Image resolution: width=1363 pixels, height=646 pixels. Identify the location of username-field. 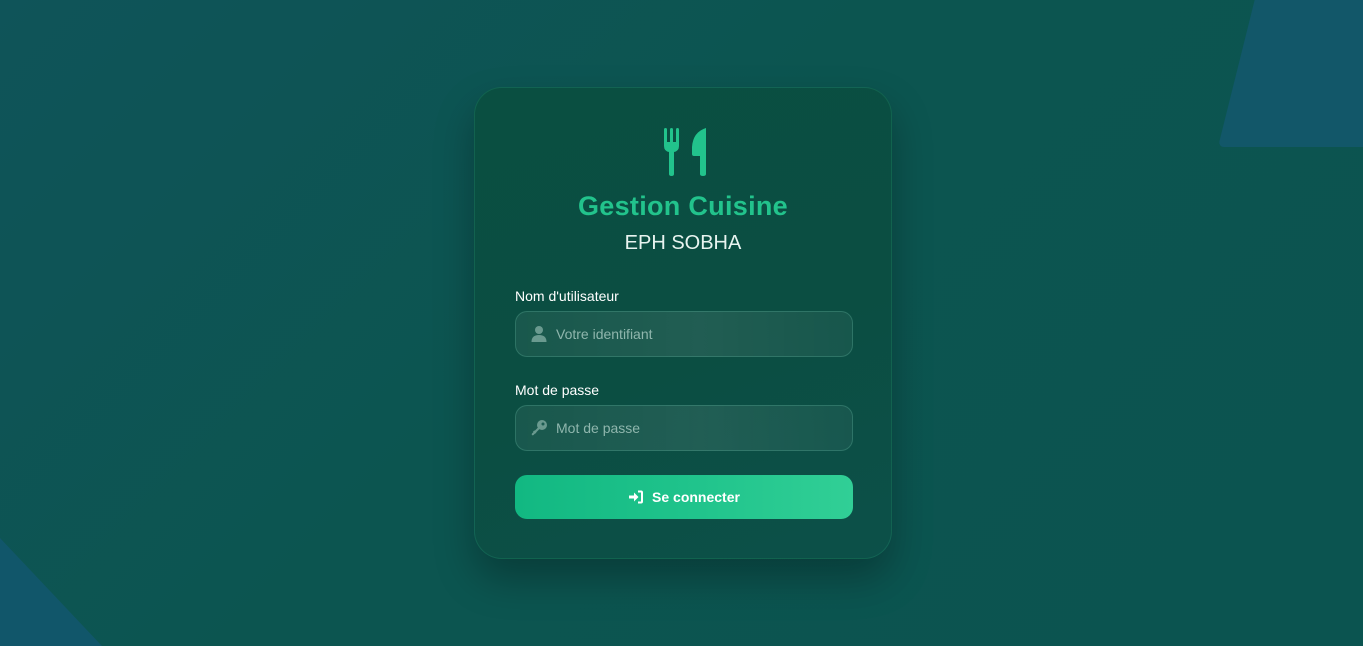
(684, 334).